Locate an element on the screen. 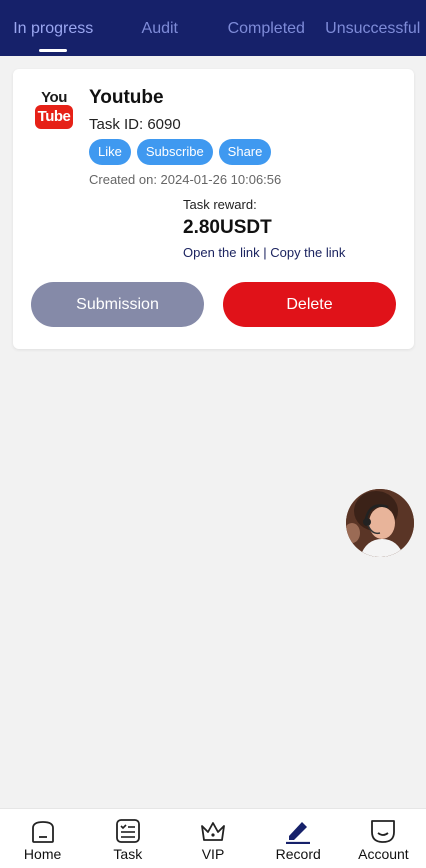 This screenshot has height=868, width=426. task-title: Youtube is located at coordinates (126, 97).